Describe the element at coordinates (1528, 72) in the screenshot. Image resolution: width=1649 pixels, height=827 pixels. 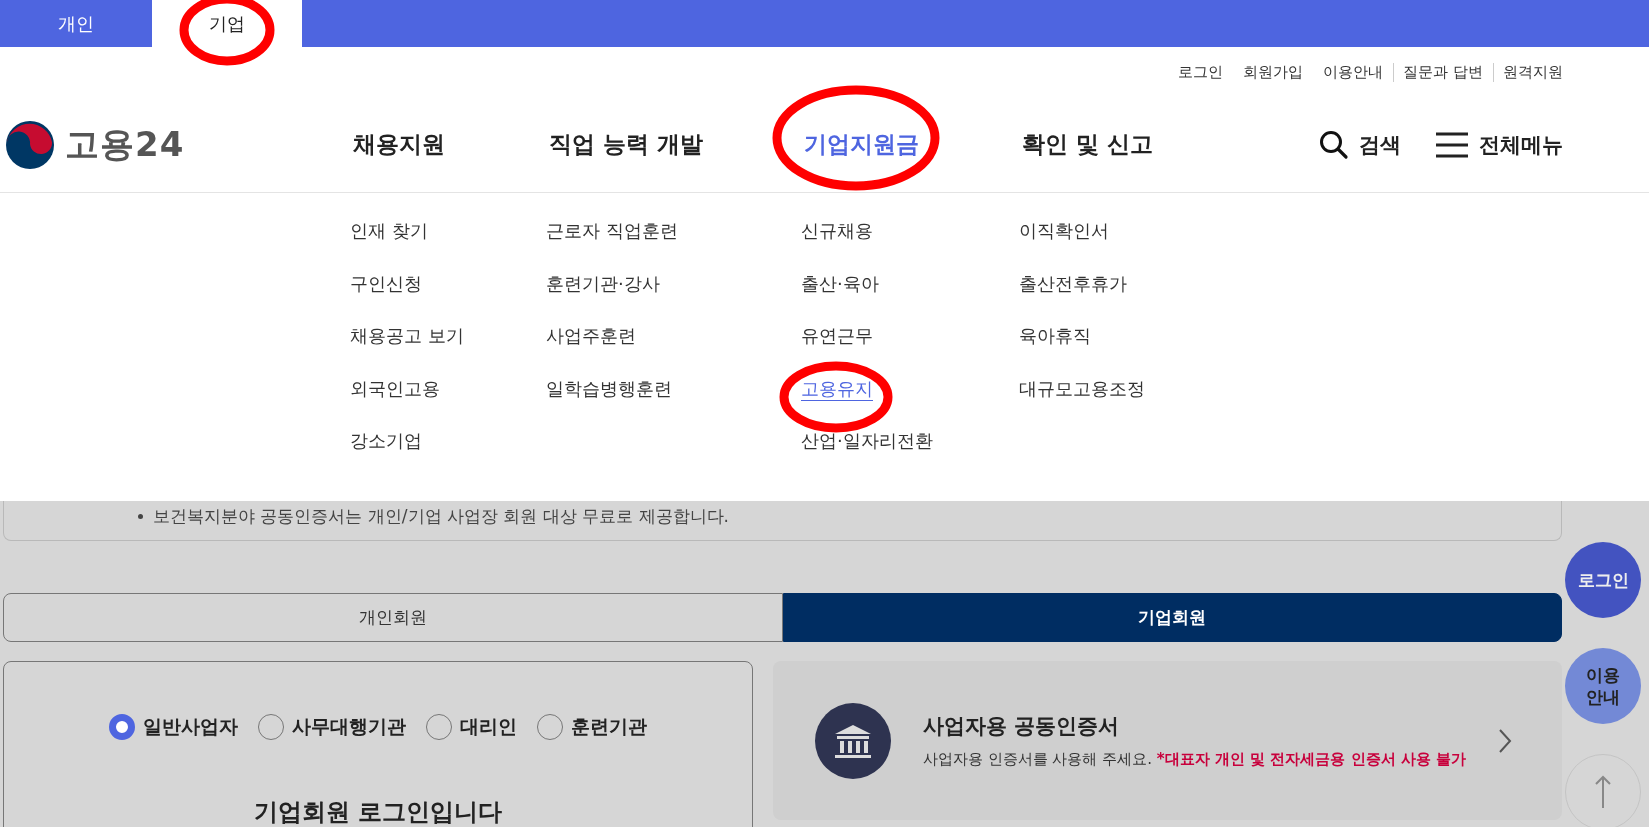
I see `utility-link: 원격지원` at that location.